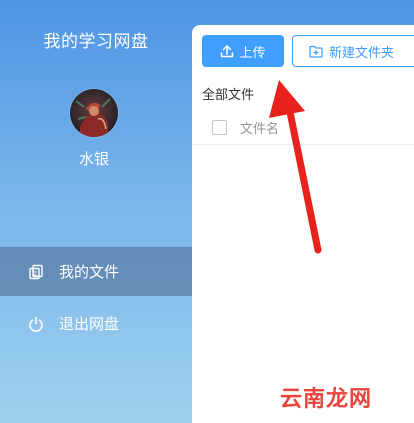  I want to click on new-folder-button: 新建文件夹, so click(353, 51).